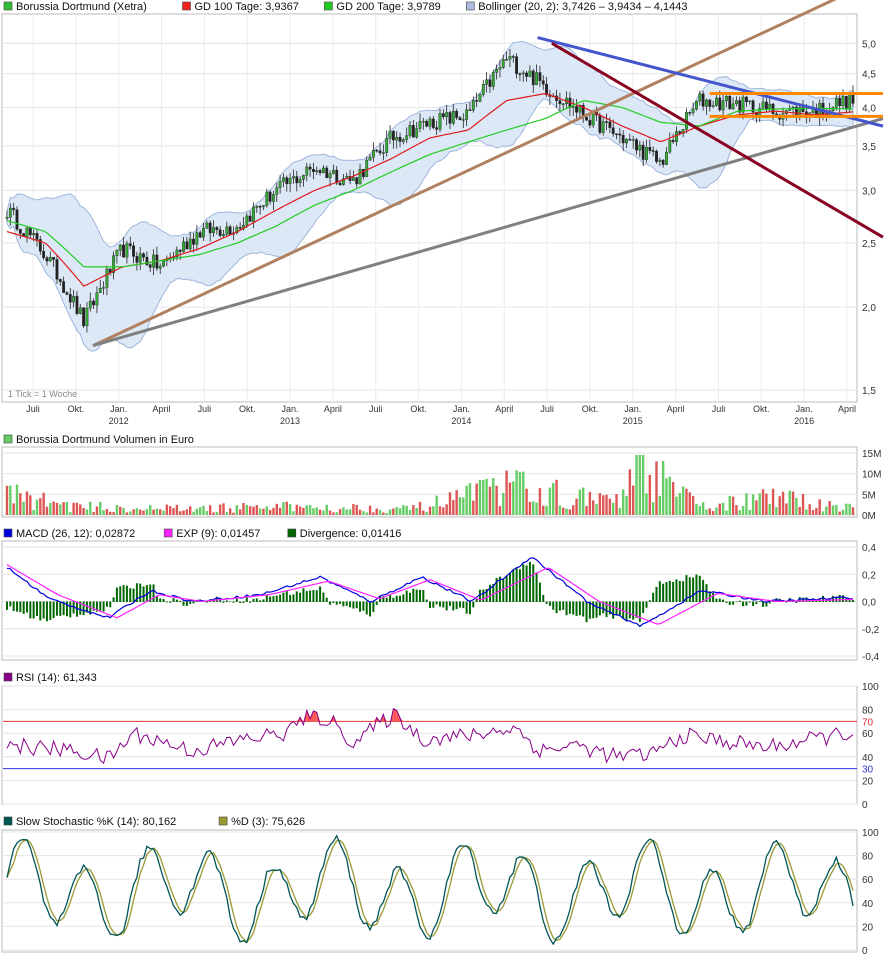 The width and height of the screenshot is (890, 958). What do you see at coordinates (868, 857) in the screenshot?
I see `y-tick-label: 80` at bounding box center [868, 857].